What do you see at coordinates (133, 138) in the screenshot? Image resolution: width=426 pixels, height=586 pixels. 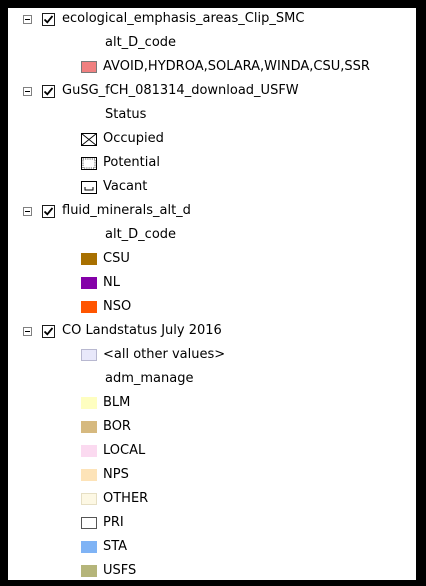 I see `legend-label: Occupied` at bounding box center [133, 138].